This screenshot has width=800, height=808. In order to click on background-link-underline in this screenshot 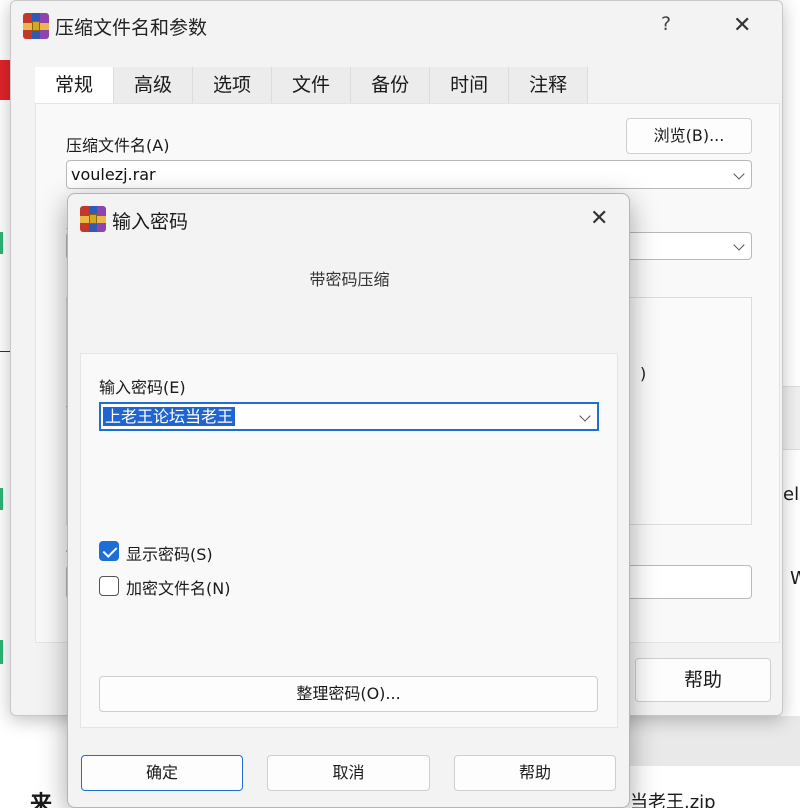, I will do `click(5, 341)`.